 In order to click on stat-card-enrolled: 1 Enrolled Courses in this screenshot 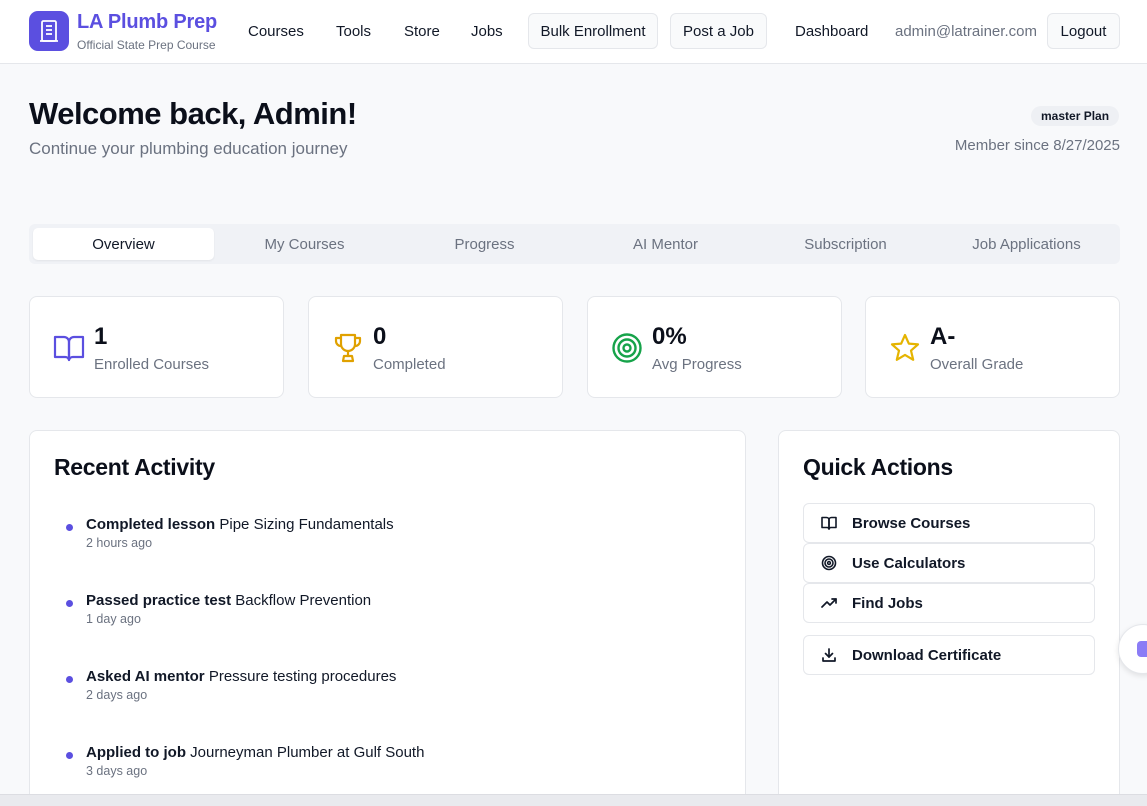, I will do `click(156, 347)`.